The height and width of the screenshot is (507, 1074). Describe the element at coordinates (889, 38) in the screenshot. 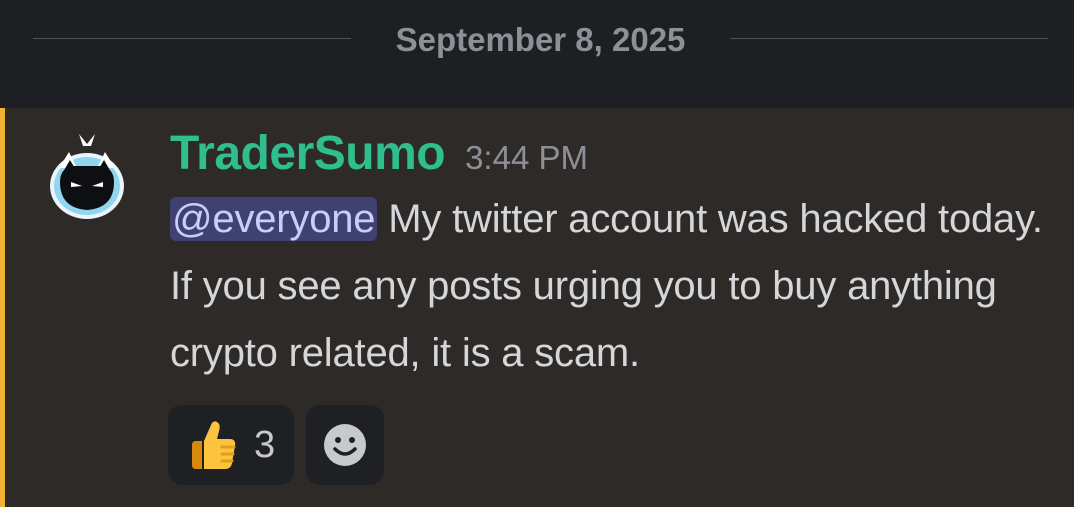

I see `divider-line-right` at that location.